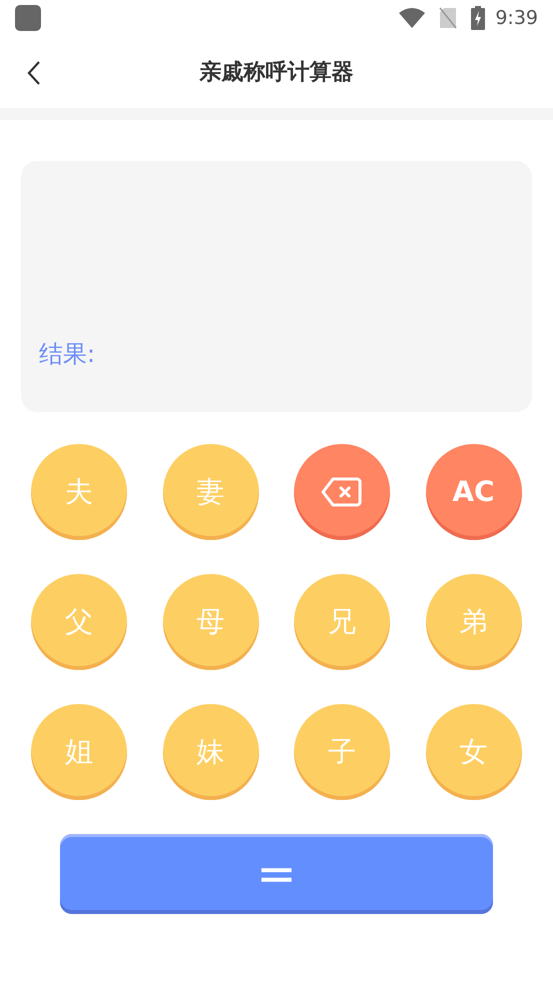  I want to click on app-icon, so click(28, 18).